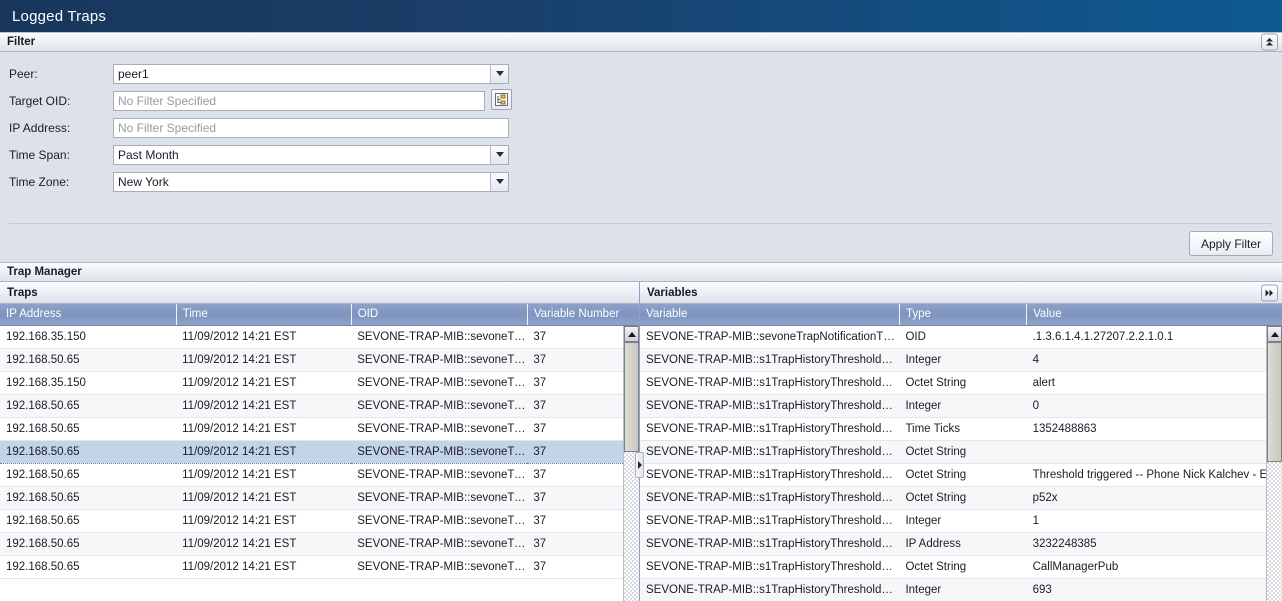  What do you see at coordinates (672, 292) in the screenshot?
I see `variables-section-label: Variables` at bounding box center [672, 292].